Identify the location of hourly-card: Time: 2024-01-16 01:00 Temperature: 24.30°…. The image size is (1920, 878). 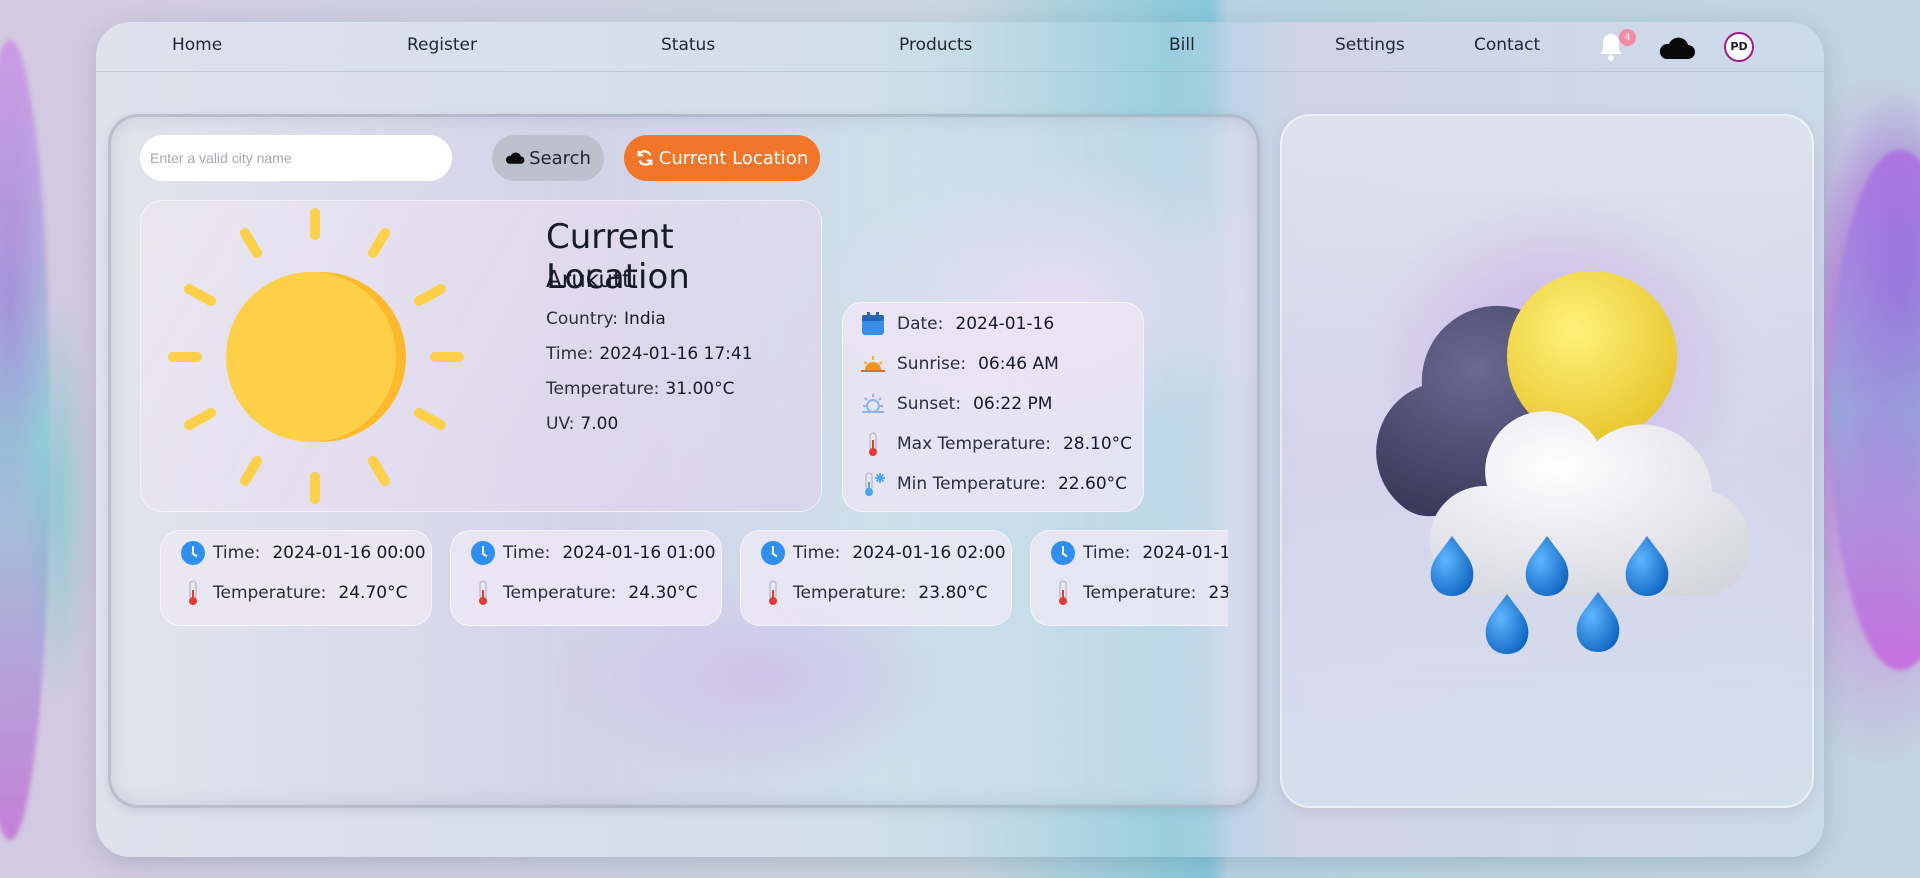
(586, 578).